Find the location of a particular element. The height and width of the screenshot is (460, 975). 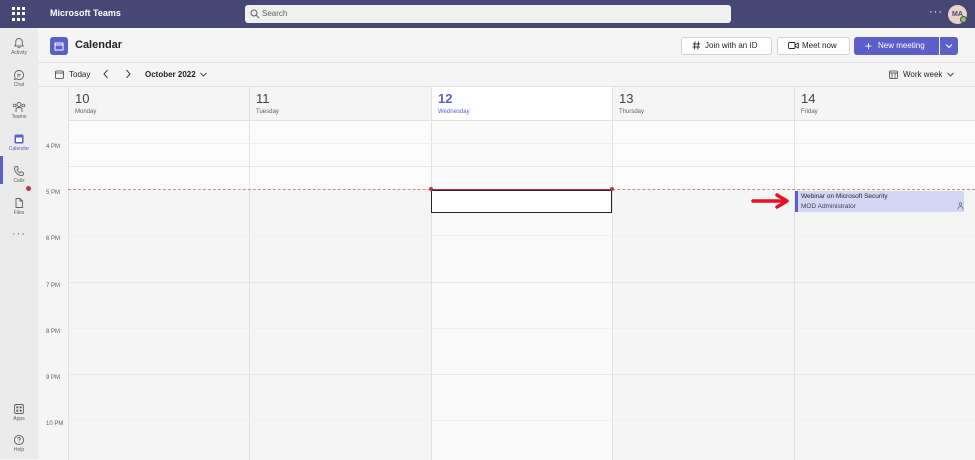

time-label: 5 PM is located at coordinates (53, 193).